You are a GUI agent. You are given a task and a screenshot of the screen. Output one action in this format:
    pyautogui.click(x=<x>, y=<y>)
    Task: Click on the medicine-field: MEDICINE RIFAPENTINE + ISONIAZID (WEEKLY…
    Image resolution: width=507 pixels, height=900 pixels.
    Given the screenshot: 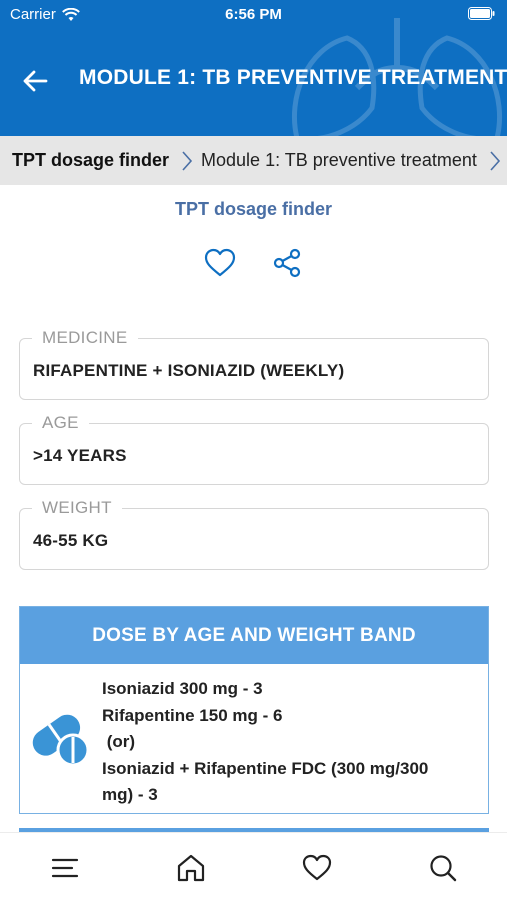 What is the action you would take?
    pyautogui.click(x=254, y=364)
    